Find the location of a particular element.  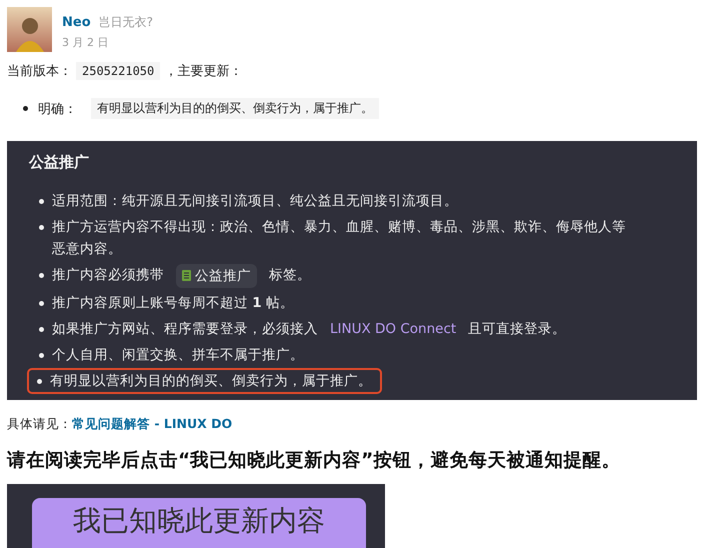

user-title: 岂日无衣? is located at coordinates (126, 22).